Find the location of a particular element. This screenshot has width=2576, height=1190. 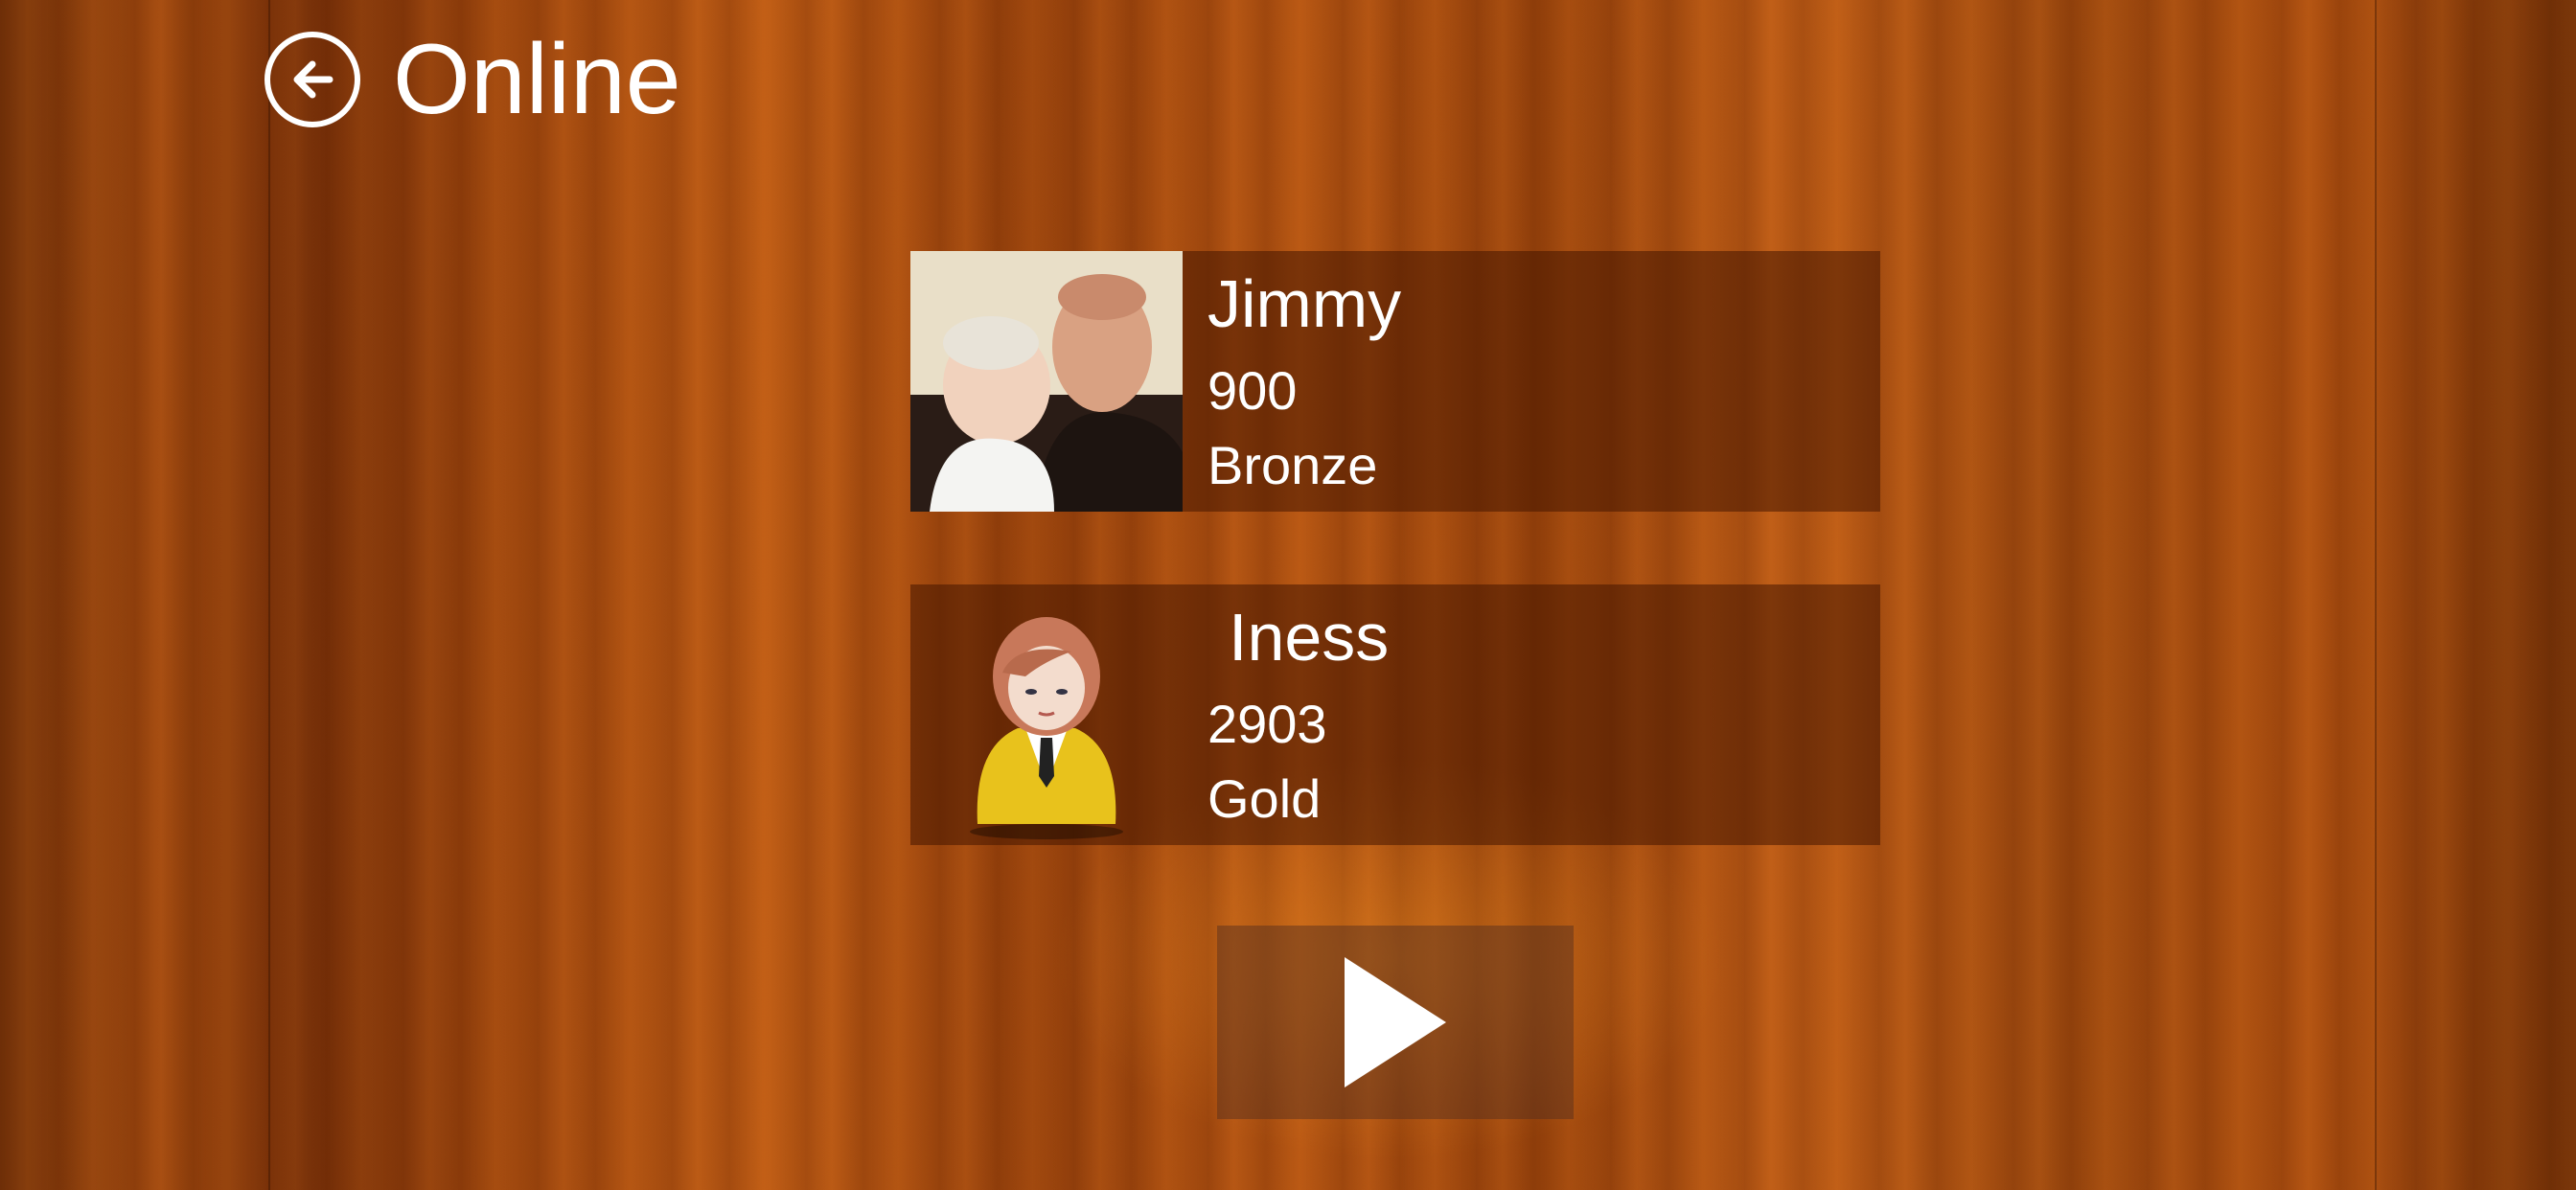

back-arrow-circle-icon is located at coordinates (313, 80).